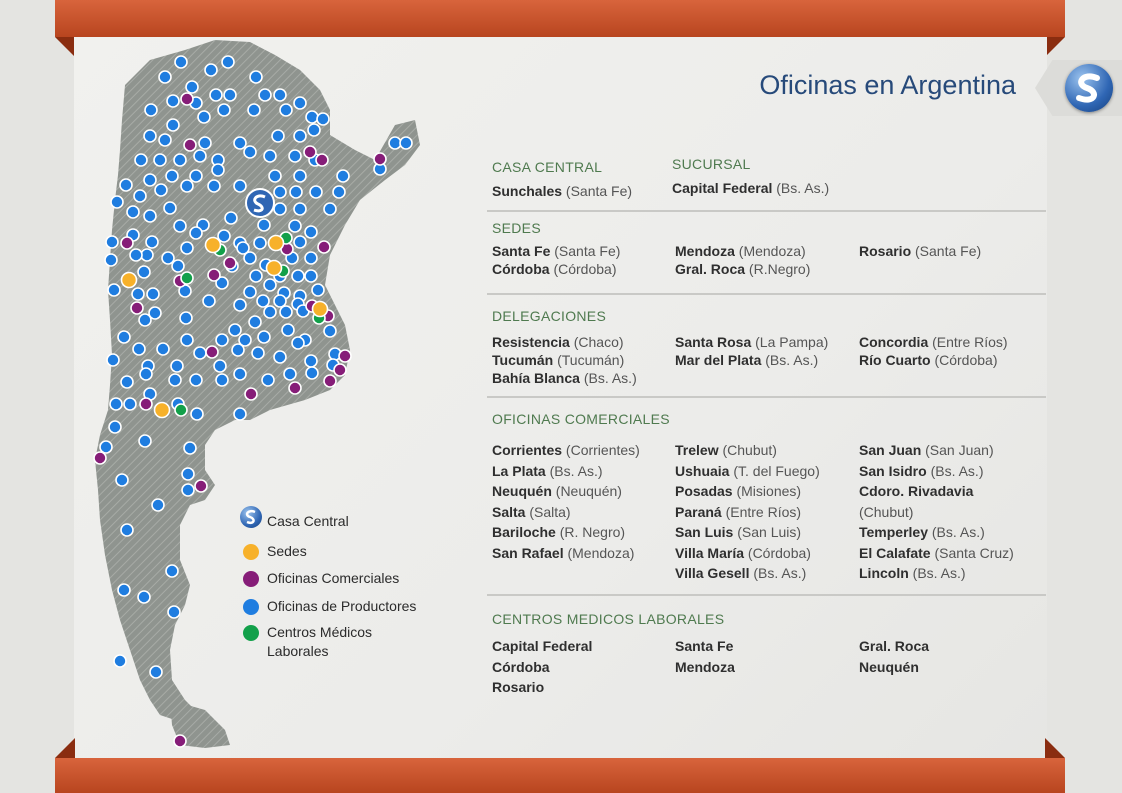 Image resolution: width=1122 pixels, height=793 pixels. Describe the element at coordinates (343, 518) in the screenshot. I see `legend-casa-central: Casa Central` at that location.